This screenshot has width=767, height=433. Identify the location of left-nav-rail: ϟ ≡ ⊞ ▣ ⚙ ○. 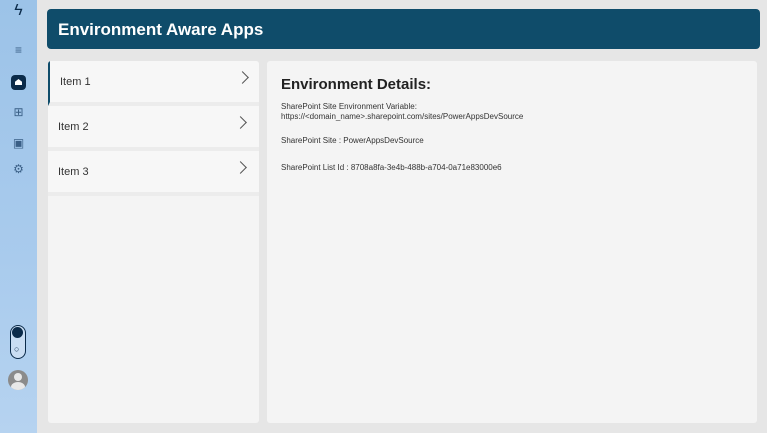
(18, 216).